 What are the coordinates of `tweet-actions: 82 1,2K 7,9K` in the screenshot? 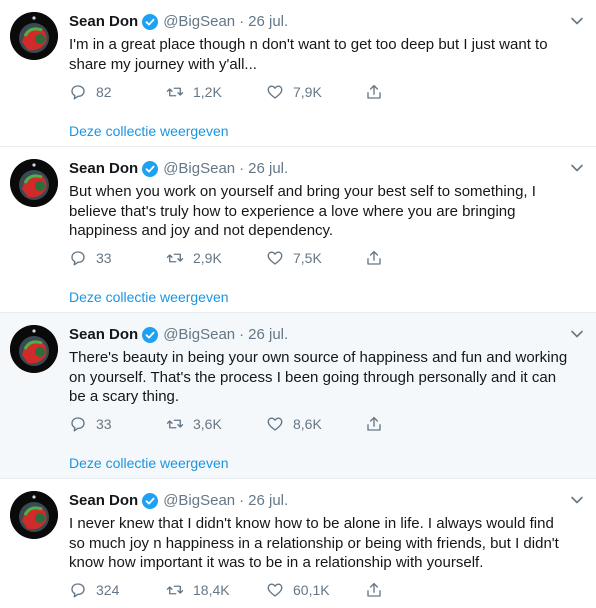 It's located at (234, 92).